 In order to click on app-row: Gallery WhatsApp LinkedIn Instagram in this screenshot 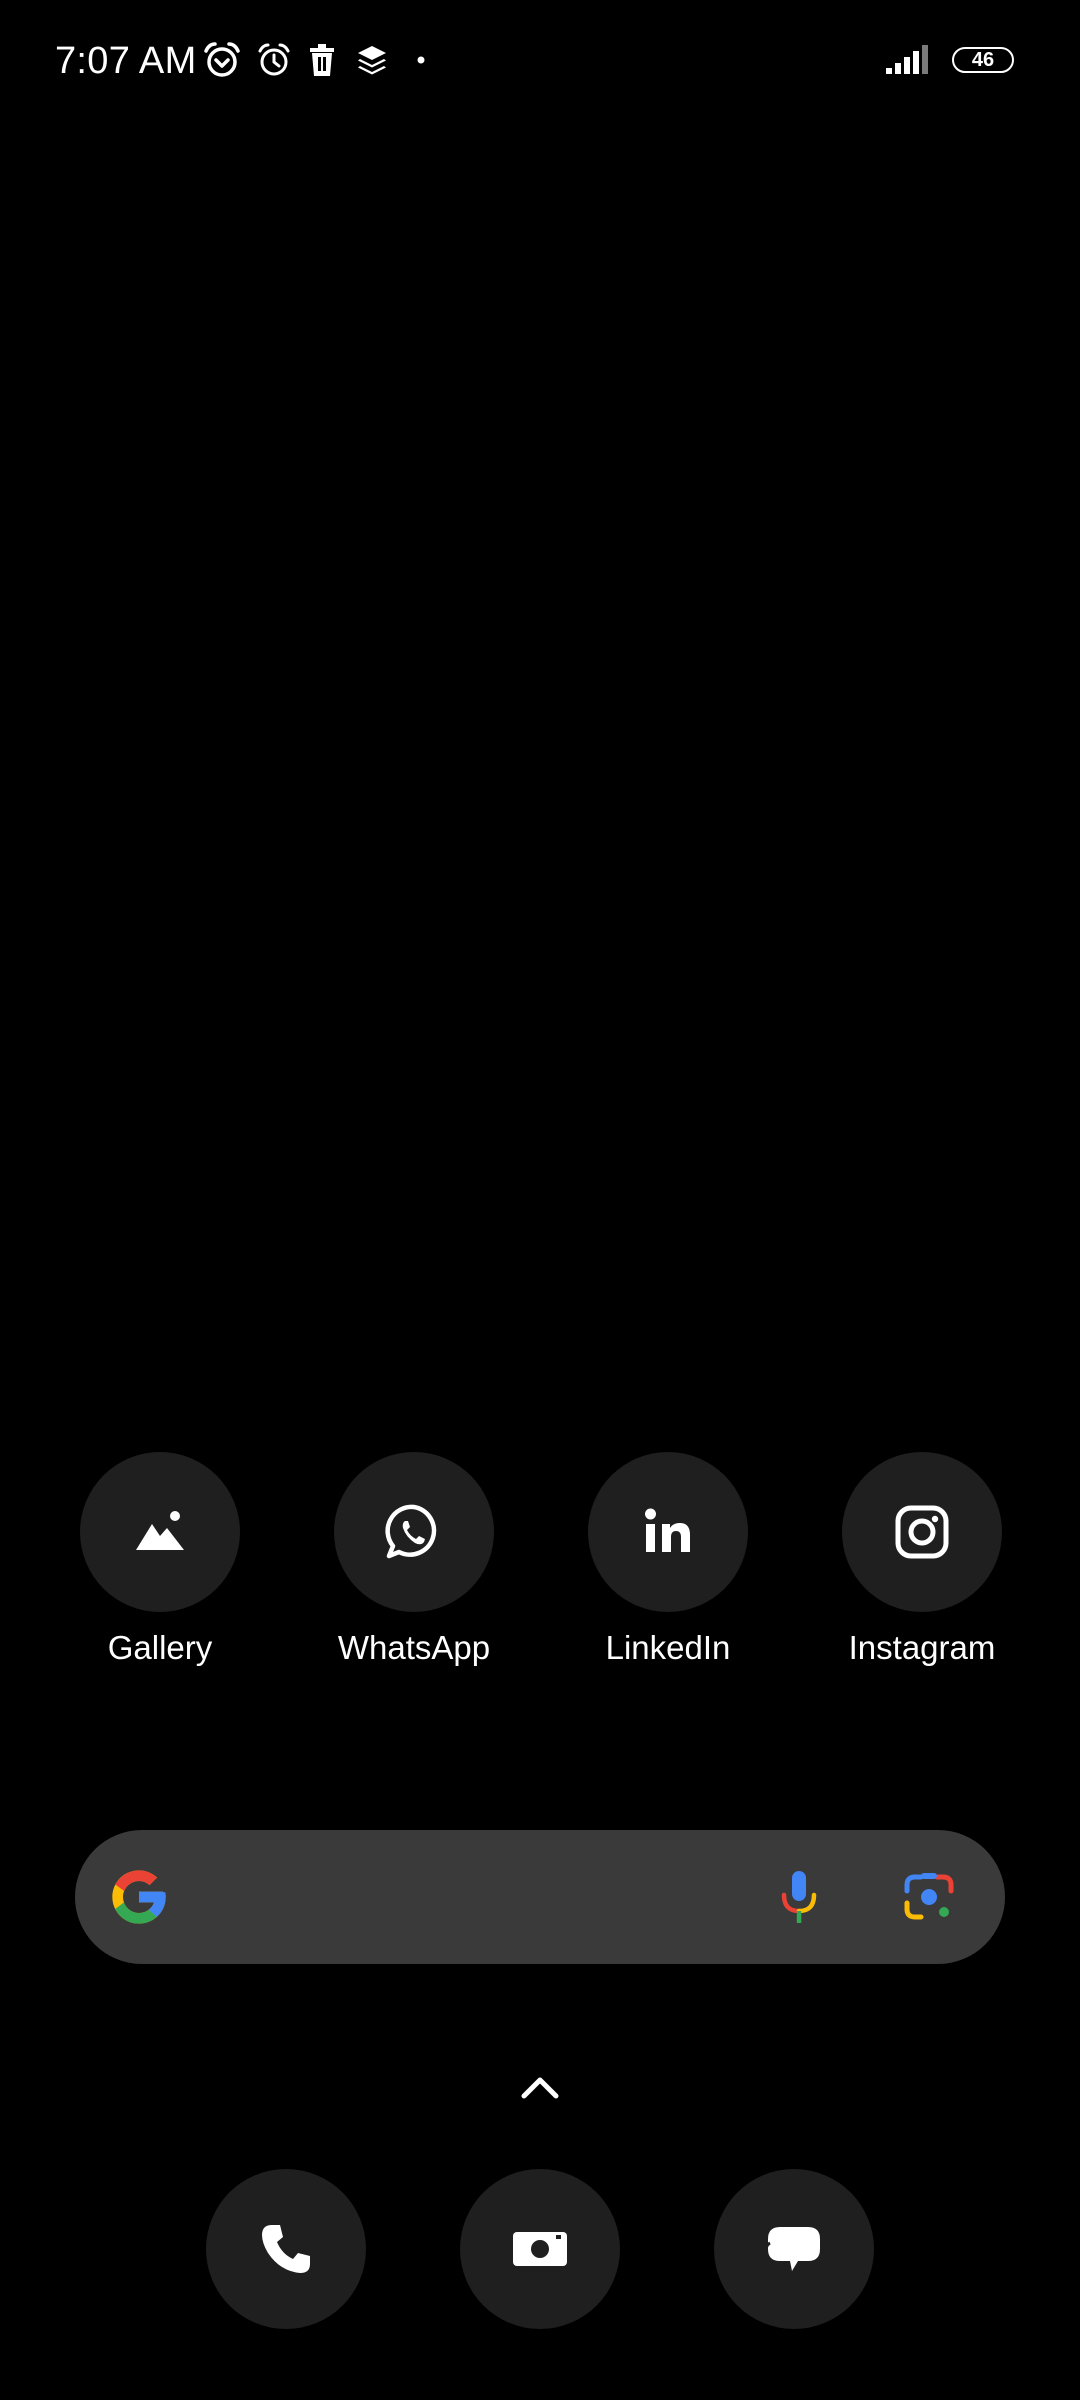, I will do `click(540, 1567)`.